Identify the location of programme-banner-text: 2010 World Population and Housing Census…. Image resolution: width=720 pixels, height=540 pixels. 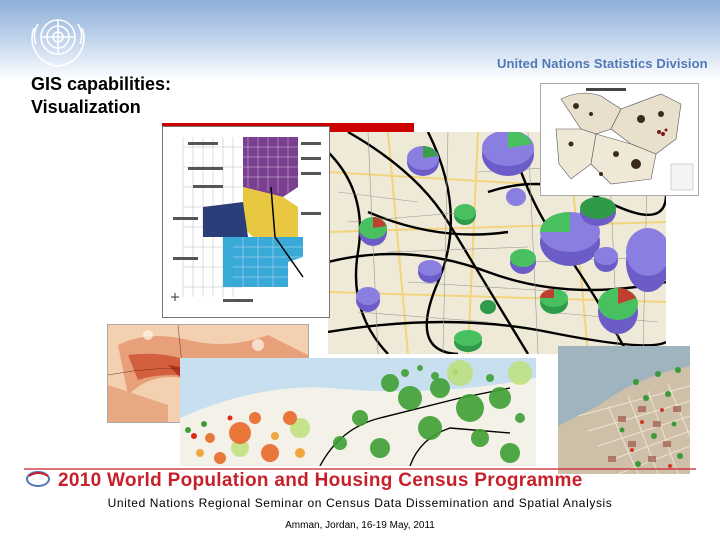
(320, 480).